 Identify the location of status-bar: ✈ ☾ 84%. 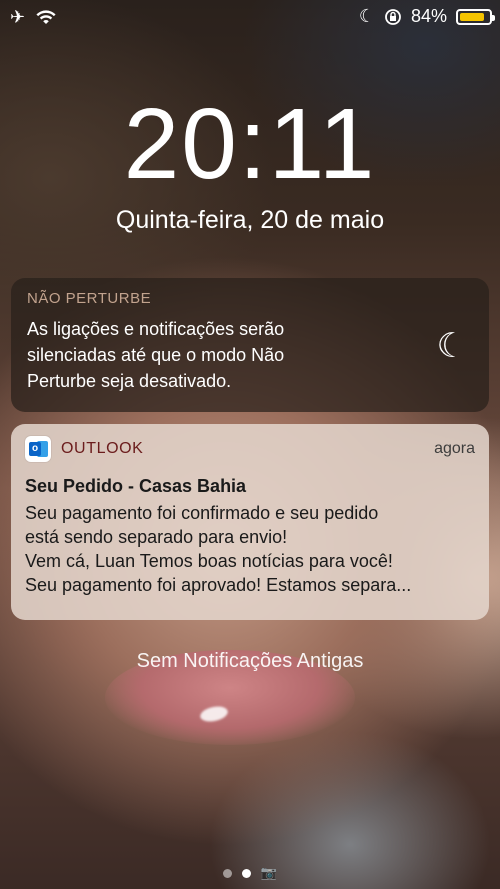
(250, 17).